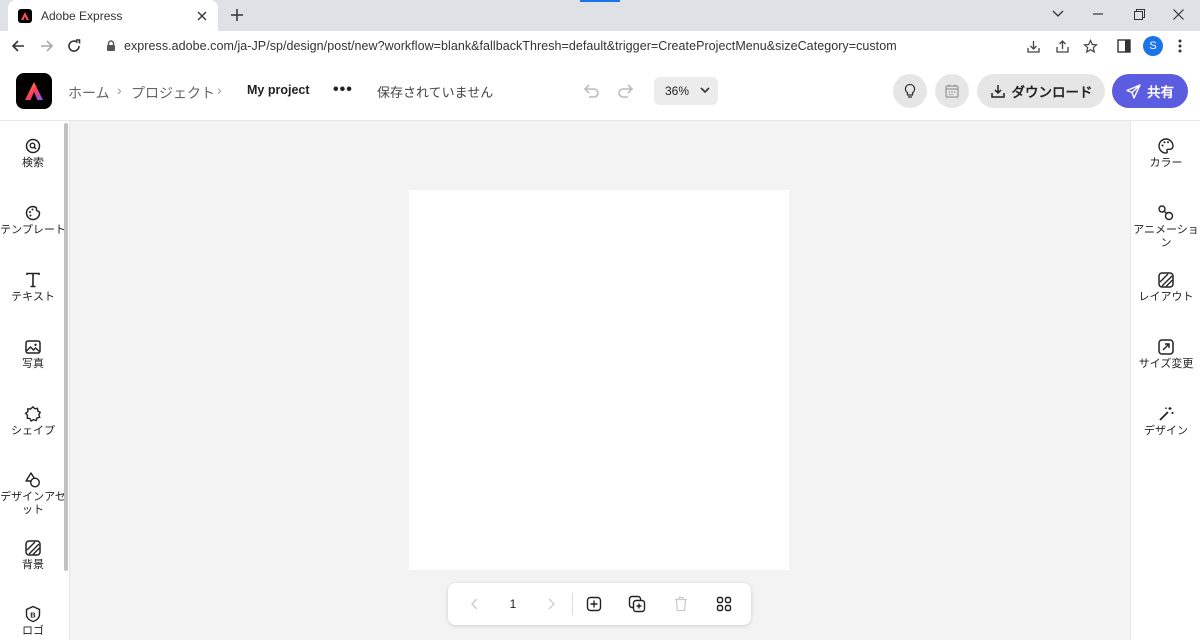 This screenshot has width=1200, height=640. I want to click on right-tool-rail: カラー アニメーション レイアウト サイズ変更 デザイン, so click(1165, 380).